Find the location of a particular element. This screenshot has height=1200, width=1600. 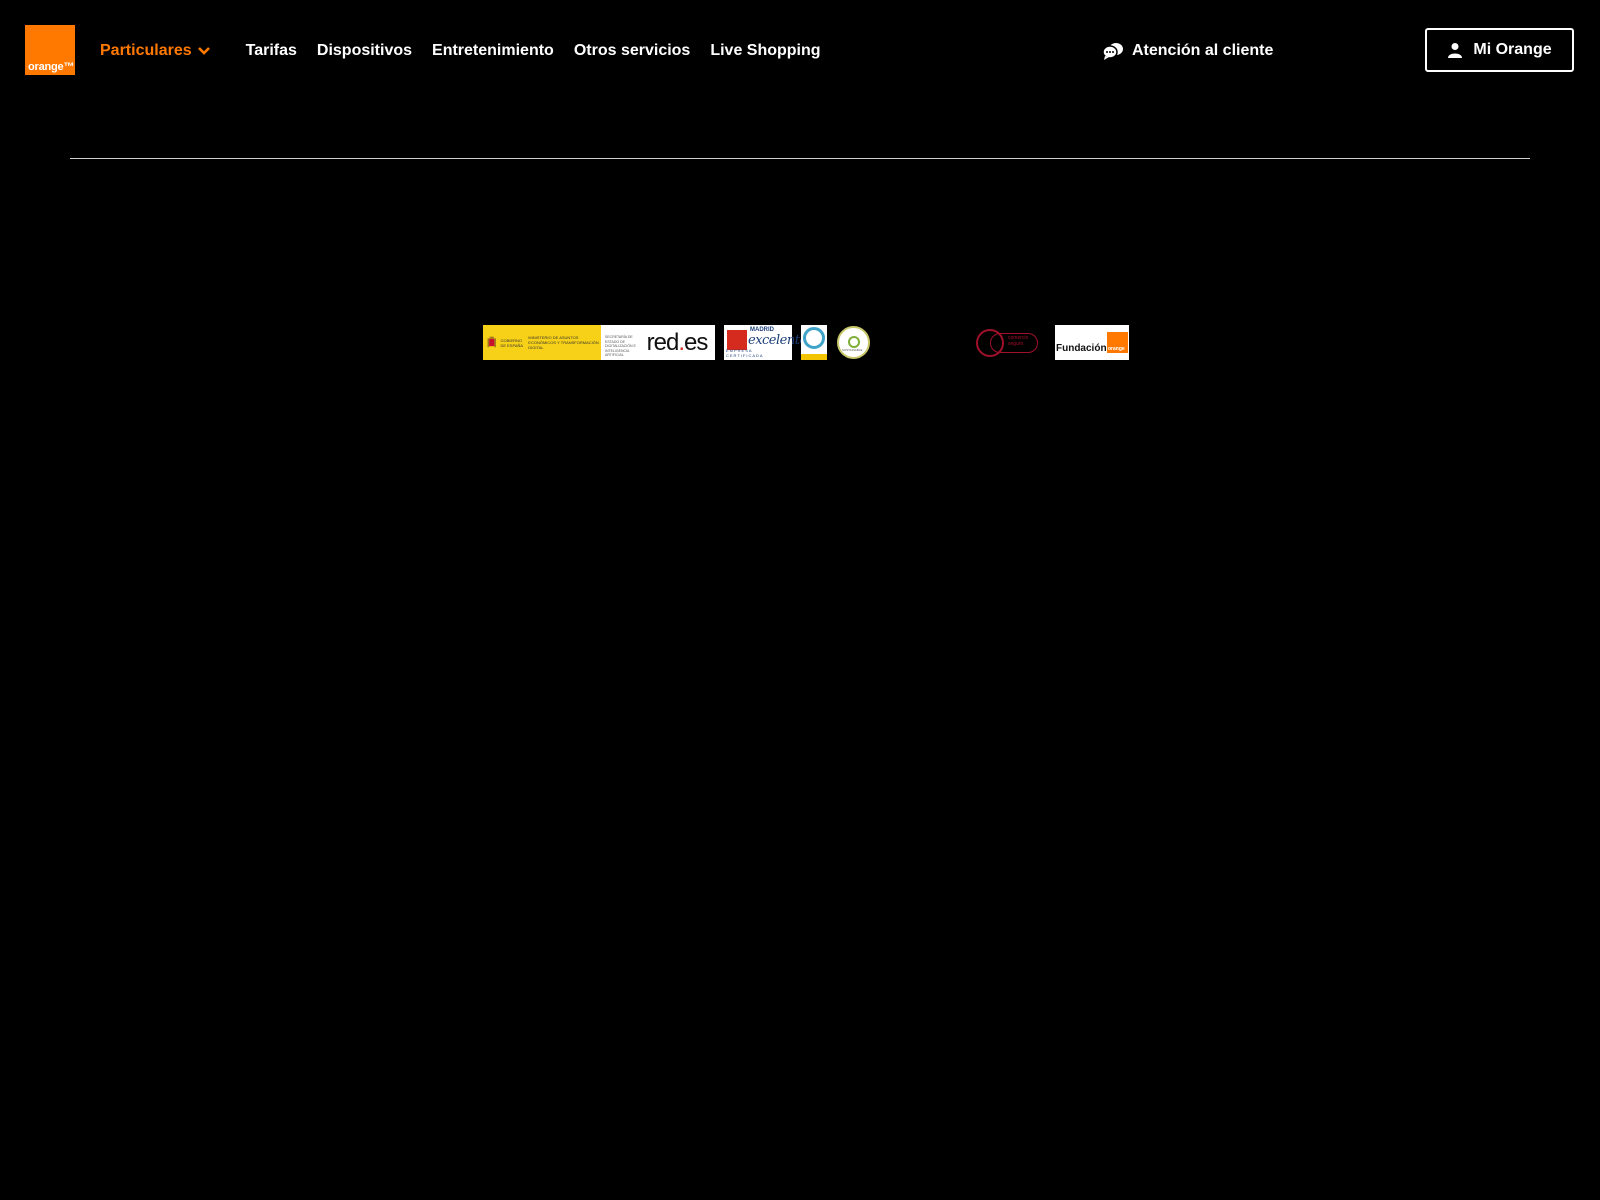

sustainability-seal-badge: SUSTAINABLE is located at coordinates (853, 342).